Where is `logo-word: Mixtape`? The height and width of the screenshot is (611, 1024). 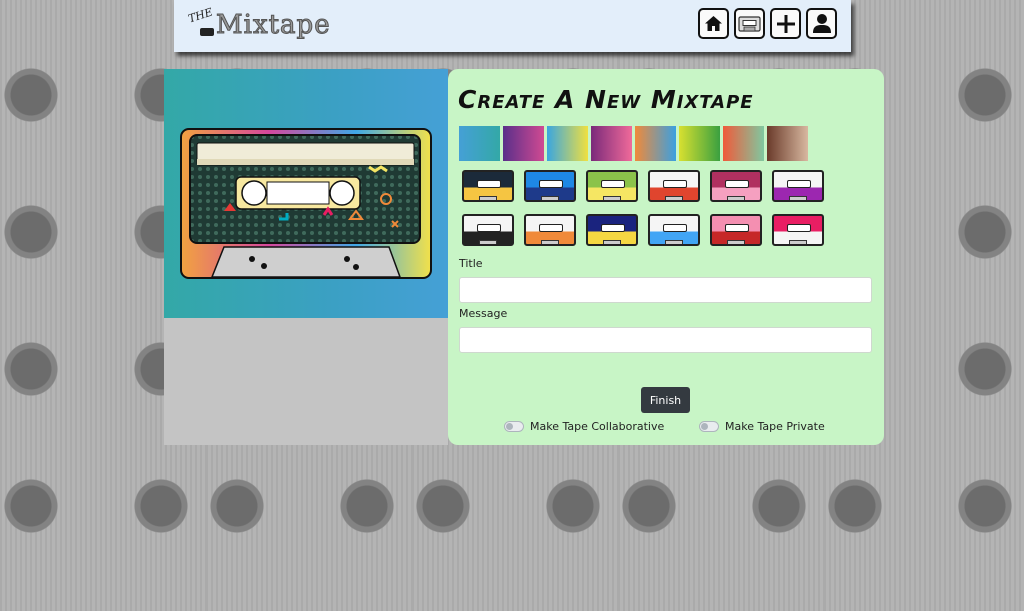 logo-word: Mixtape is located at coordinates (273, 25).